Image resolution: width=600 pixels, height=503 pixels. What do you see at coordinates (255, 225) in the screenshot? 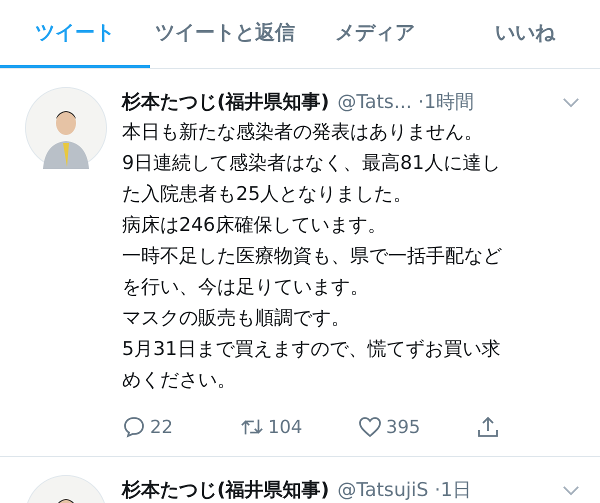
I see `tweet-text-line: 病床は246床確保しています。` at bounding box center [255, 225].